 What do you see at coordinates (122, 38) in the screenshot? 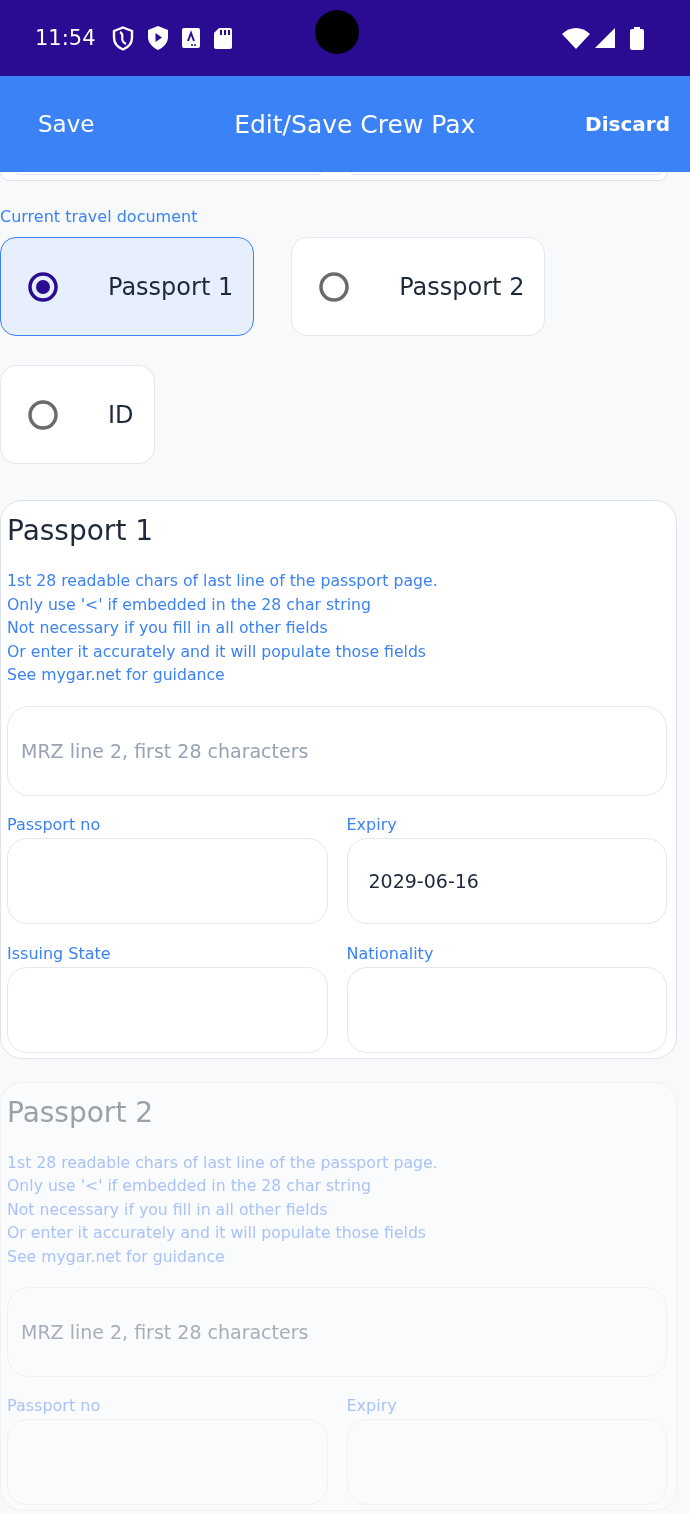
I see `shield-icon` at bounding box center [122, 38].